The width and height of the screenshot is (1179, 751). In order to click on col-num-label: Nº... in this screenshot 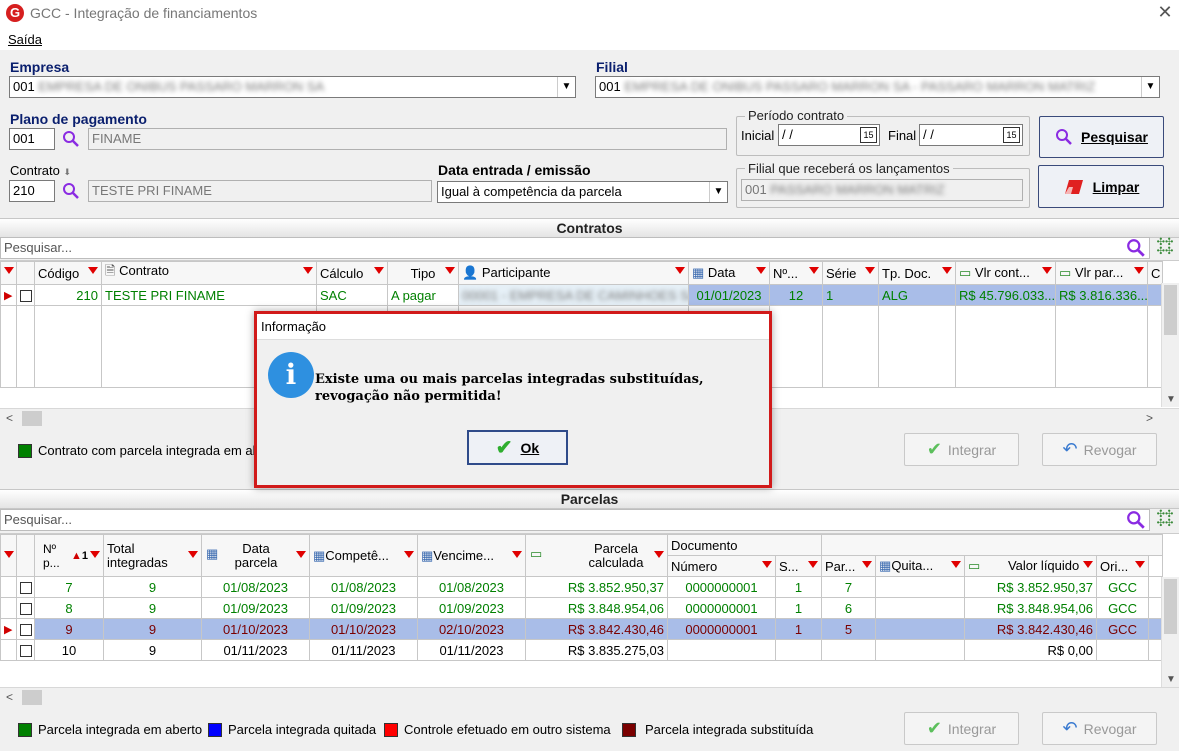, I will do `click(785, 273)`.